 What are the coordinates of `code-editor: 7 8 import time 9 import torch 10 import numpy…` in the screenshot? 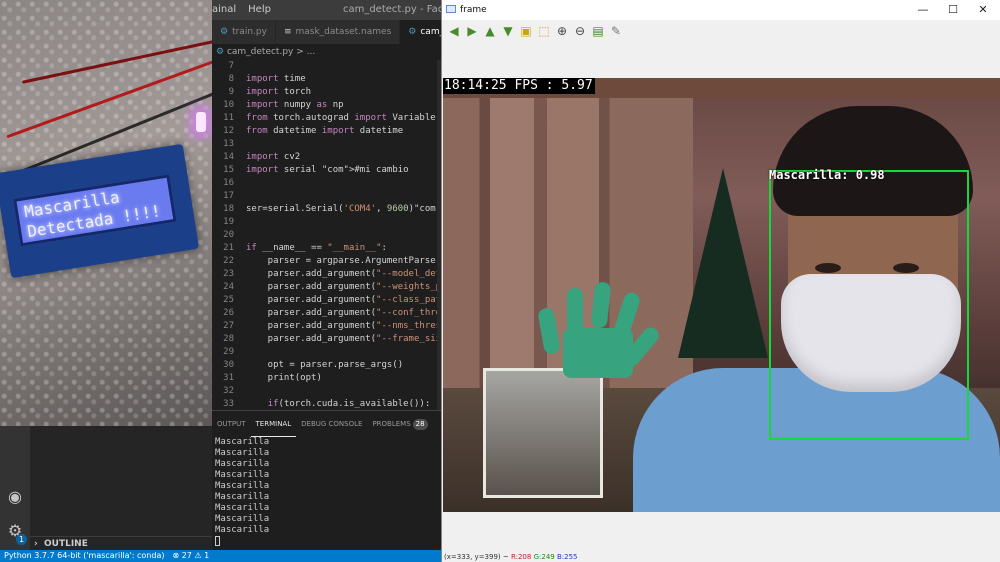 It's located at (326, 235).